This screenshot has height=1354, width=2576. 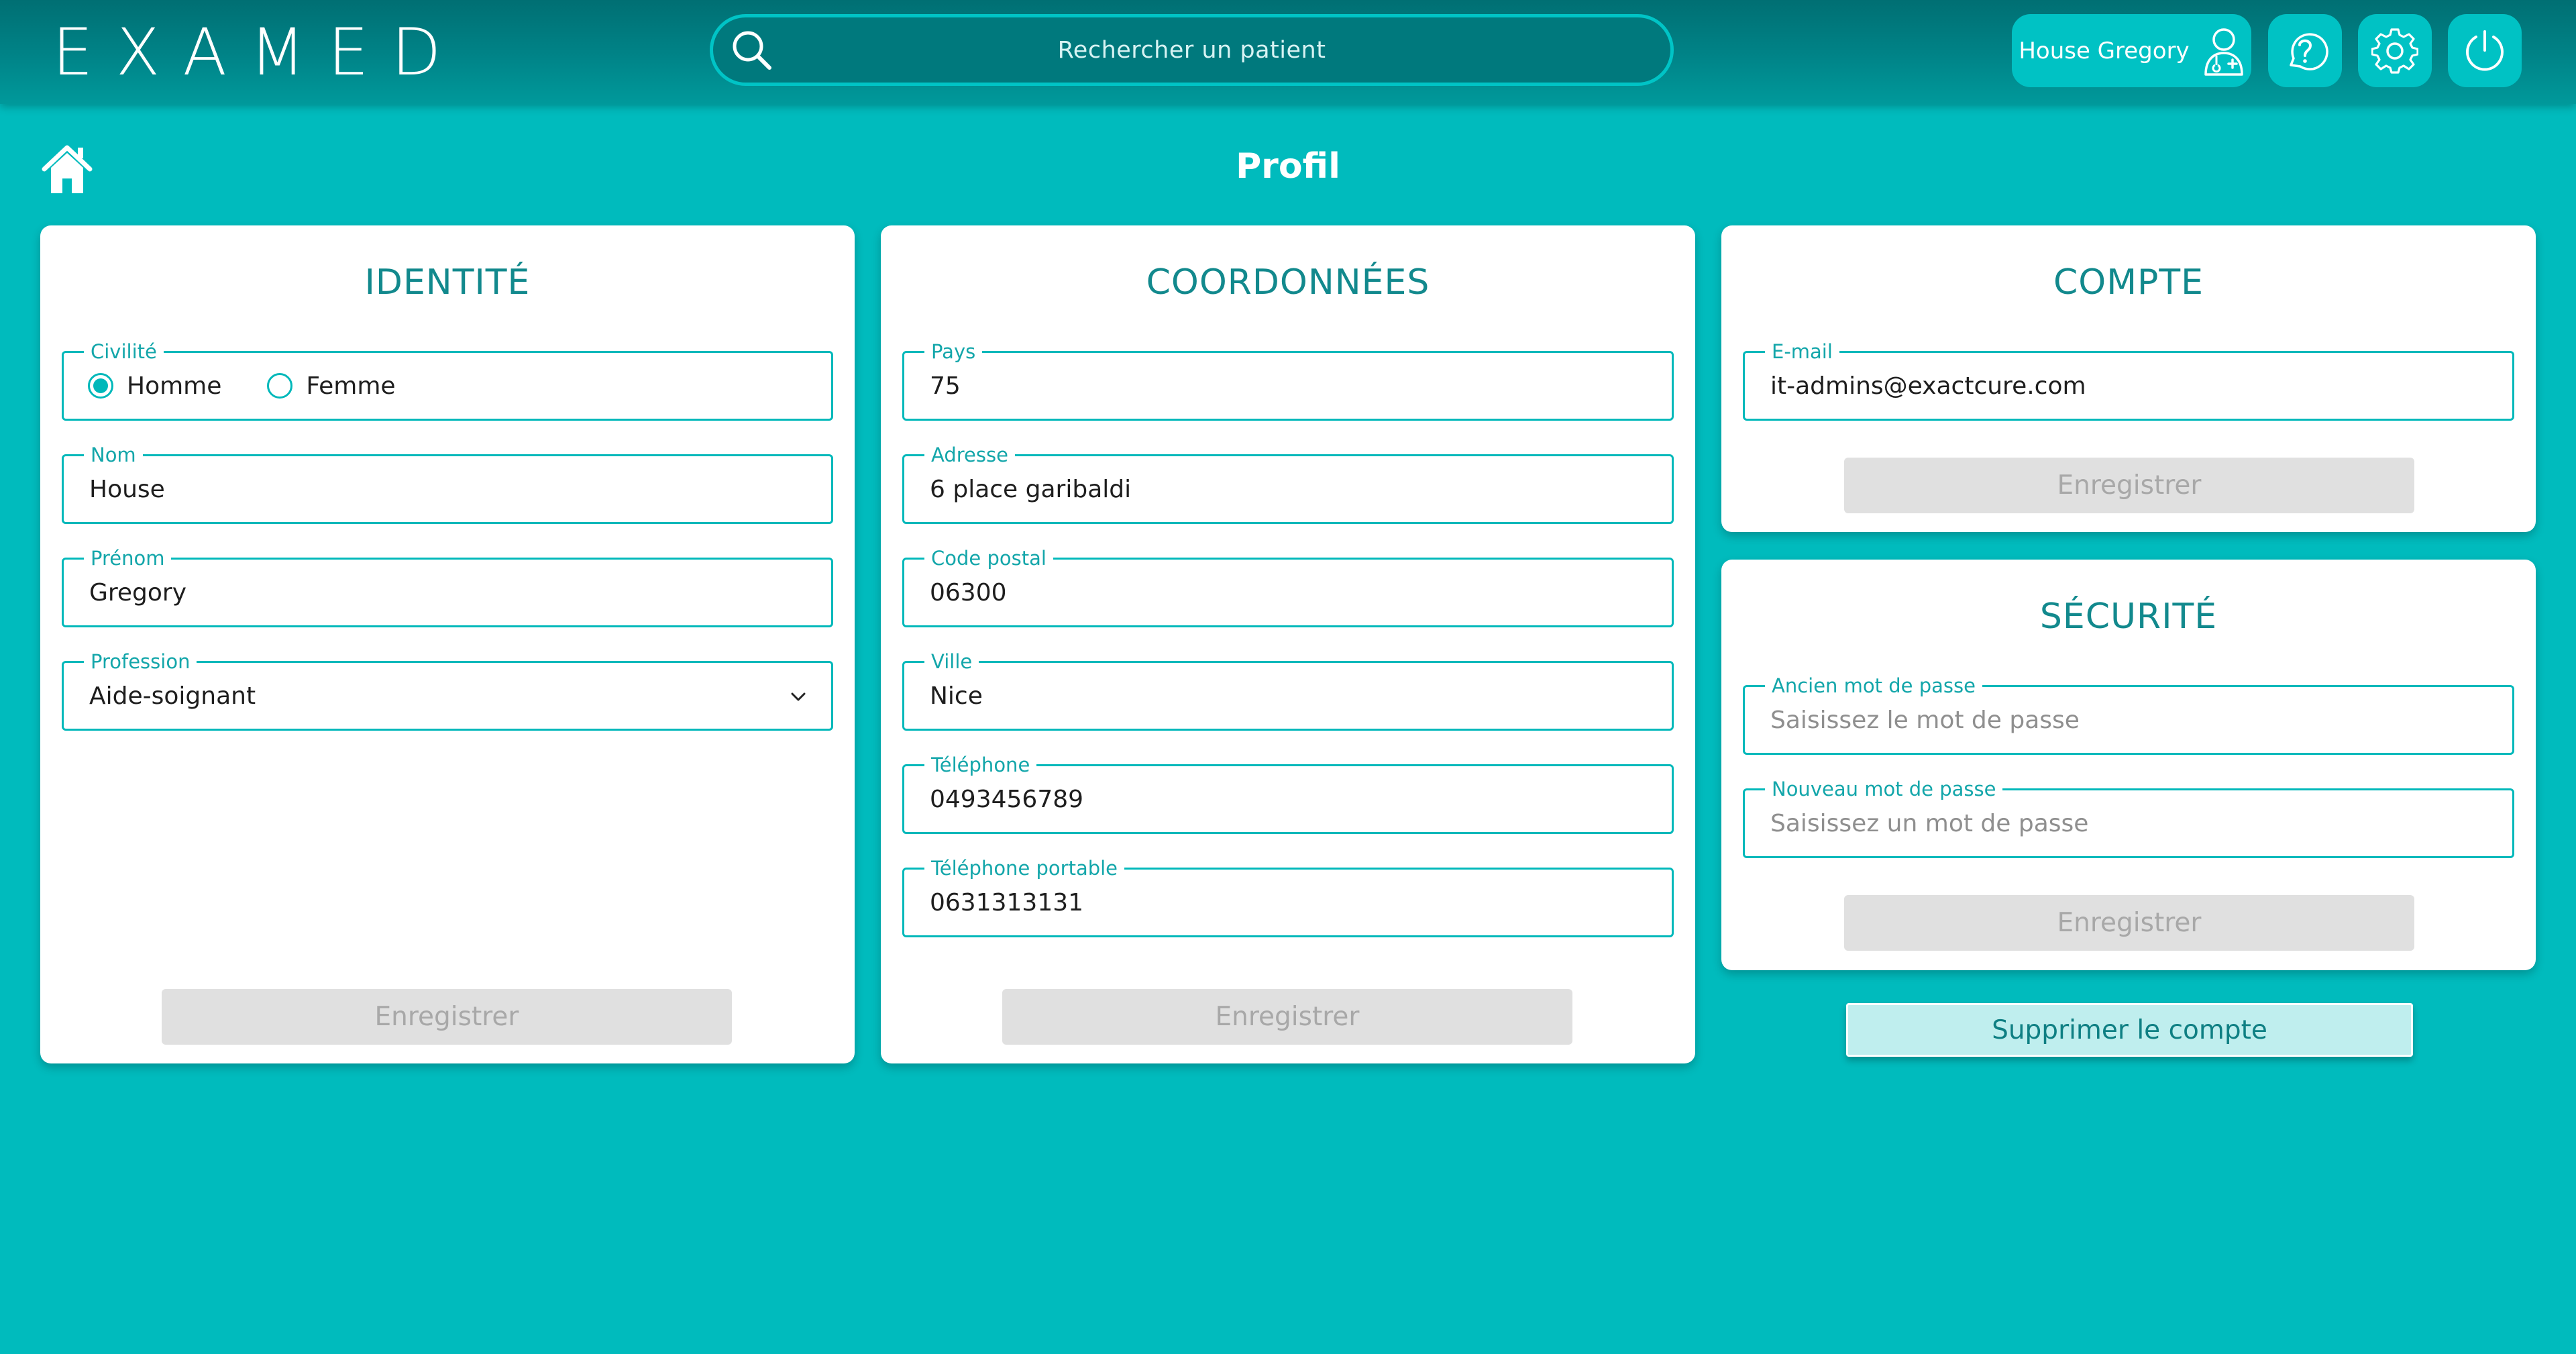 What do you see at coordinates (1288, 282) in the screenshot?
I see `contact-title: COORDONNÉES` at bounding box center [1288, 282].